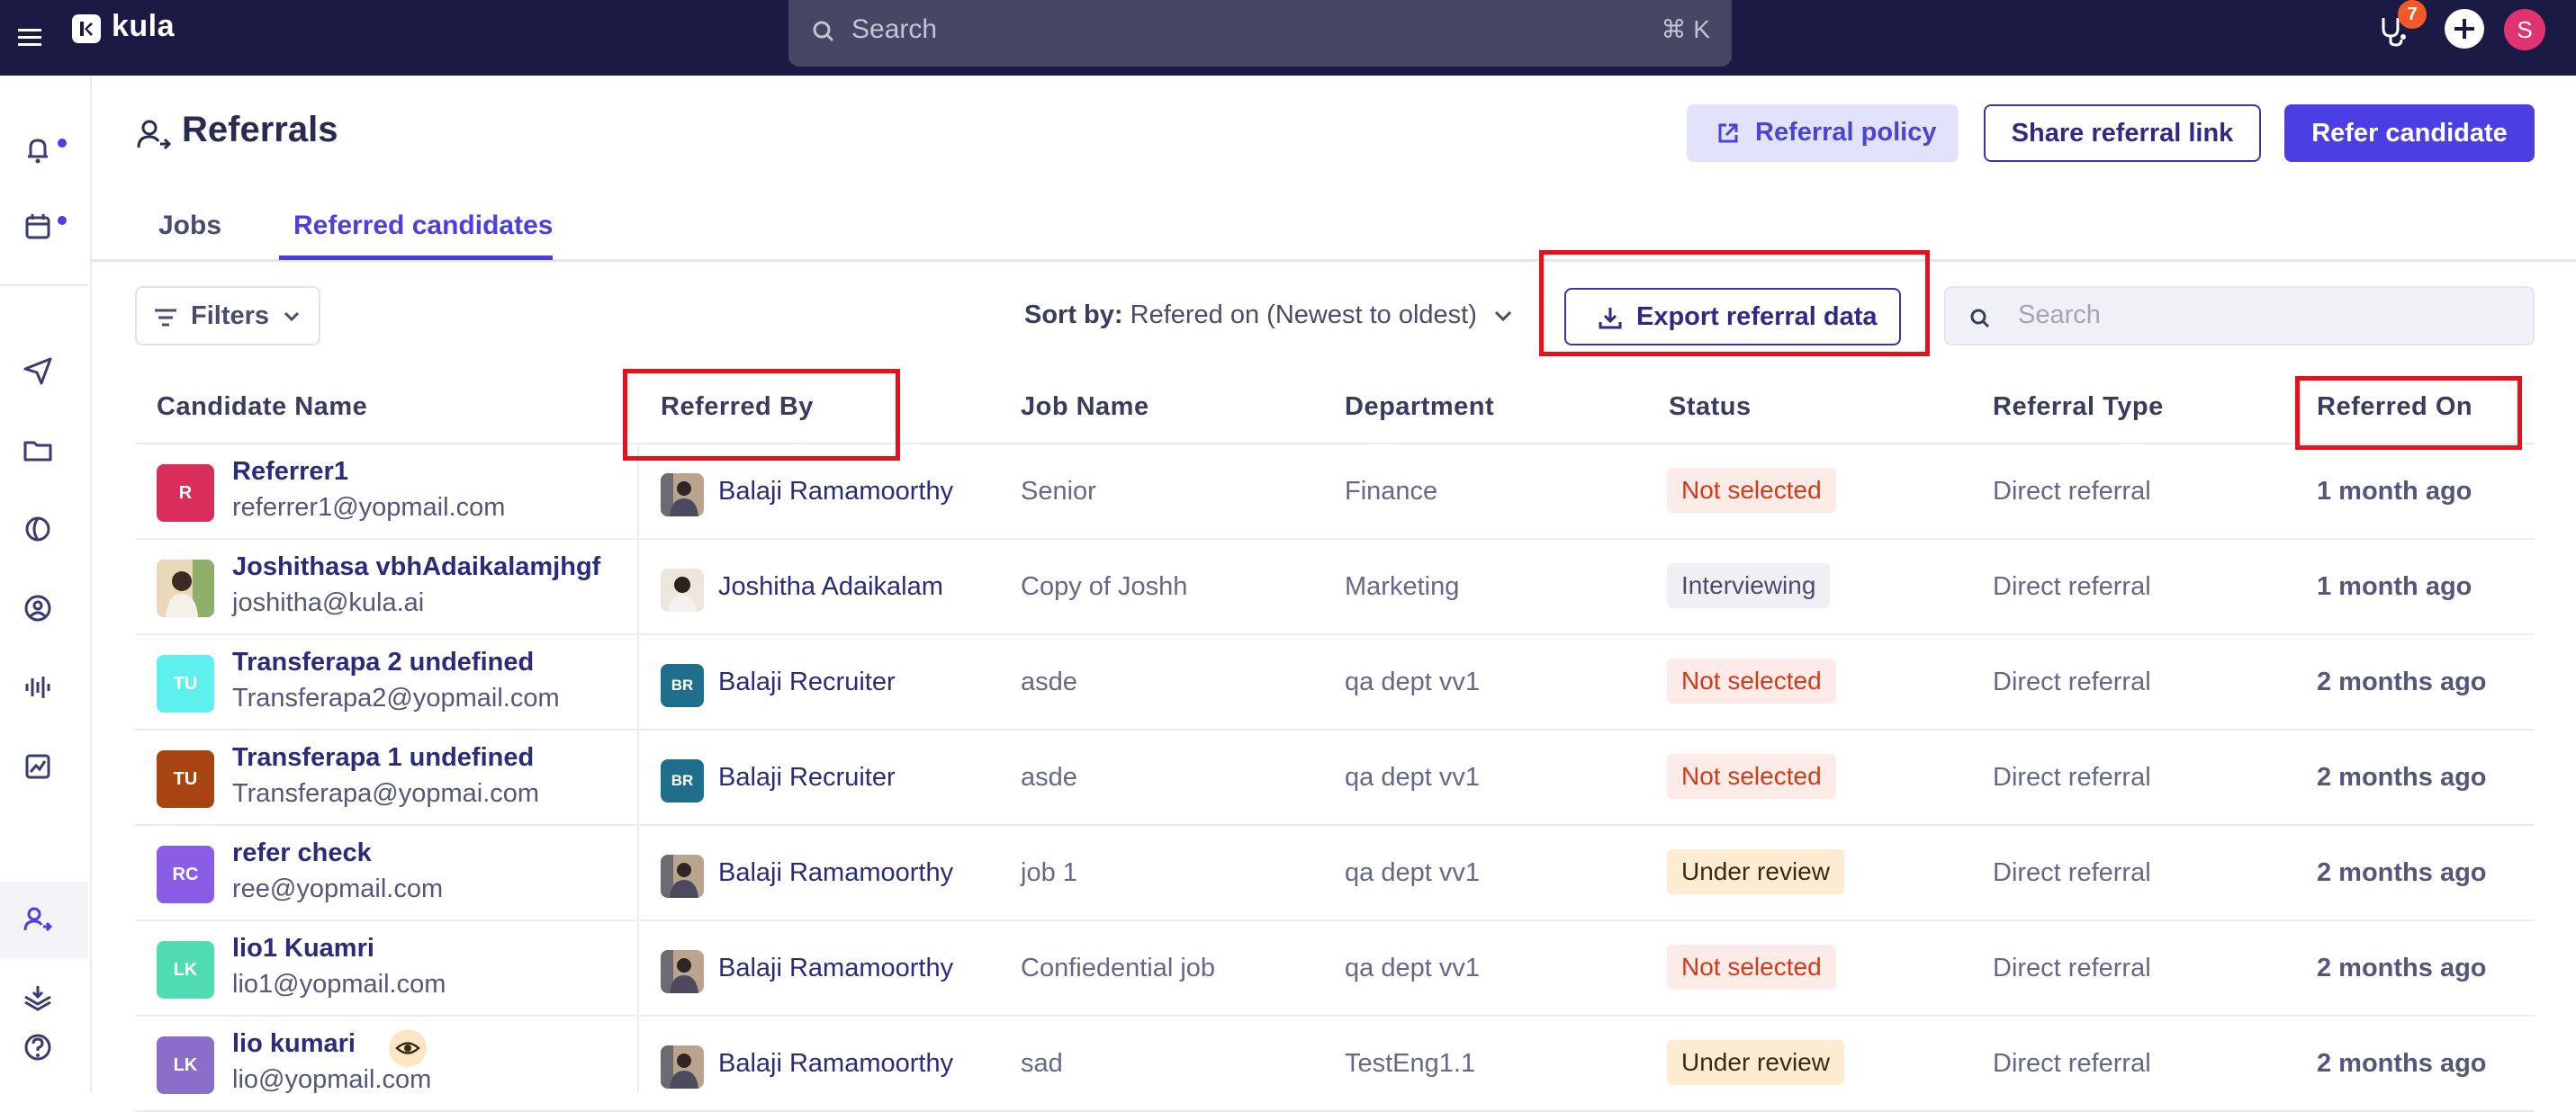  Describe the element at coordinates (38, 529) in the screenshot. I see `half-circle-icon` at that location.